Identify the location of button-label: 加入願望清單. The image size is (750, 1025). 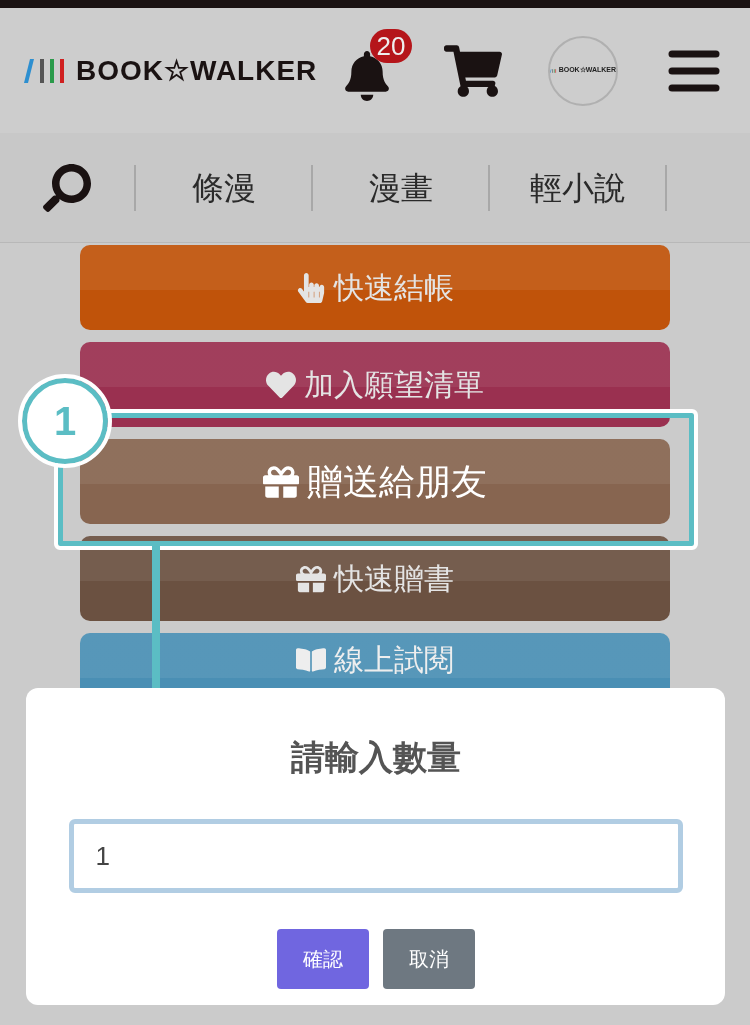
(394, 385).